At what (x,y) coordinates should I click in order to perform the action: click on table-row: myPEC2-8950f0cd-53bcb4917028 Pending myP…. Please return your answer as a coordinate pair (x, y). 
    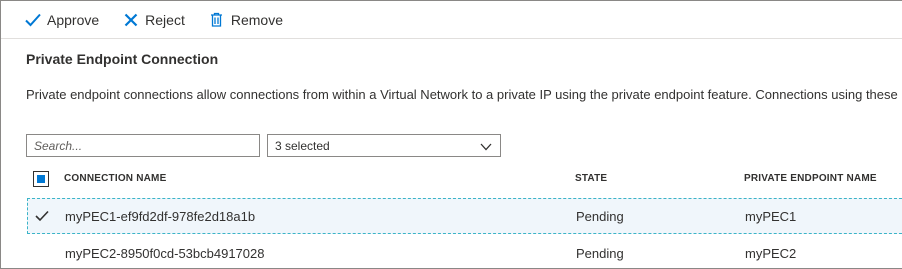
    Looking at the image, I should click on (464, 251).